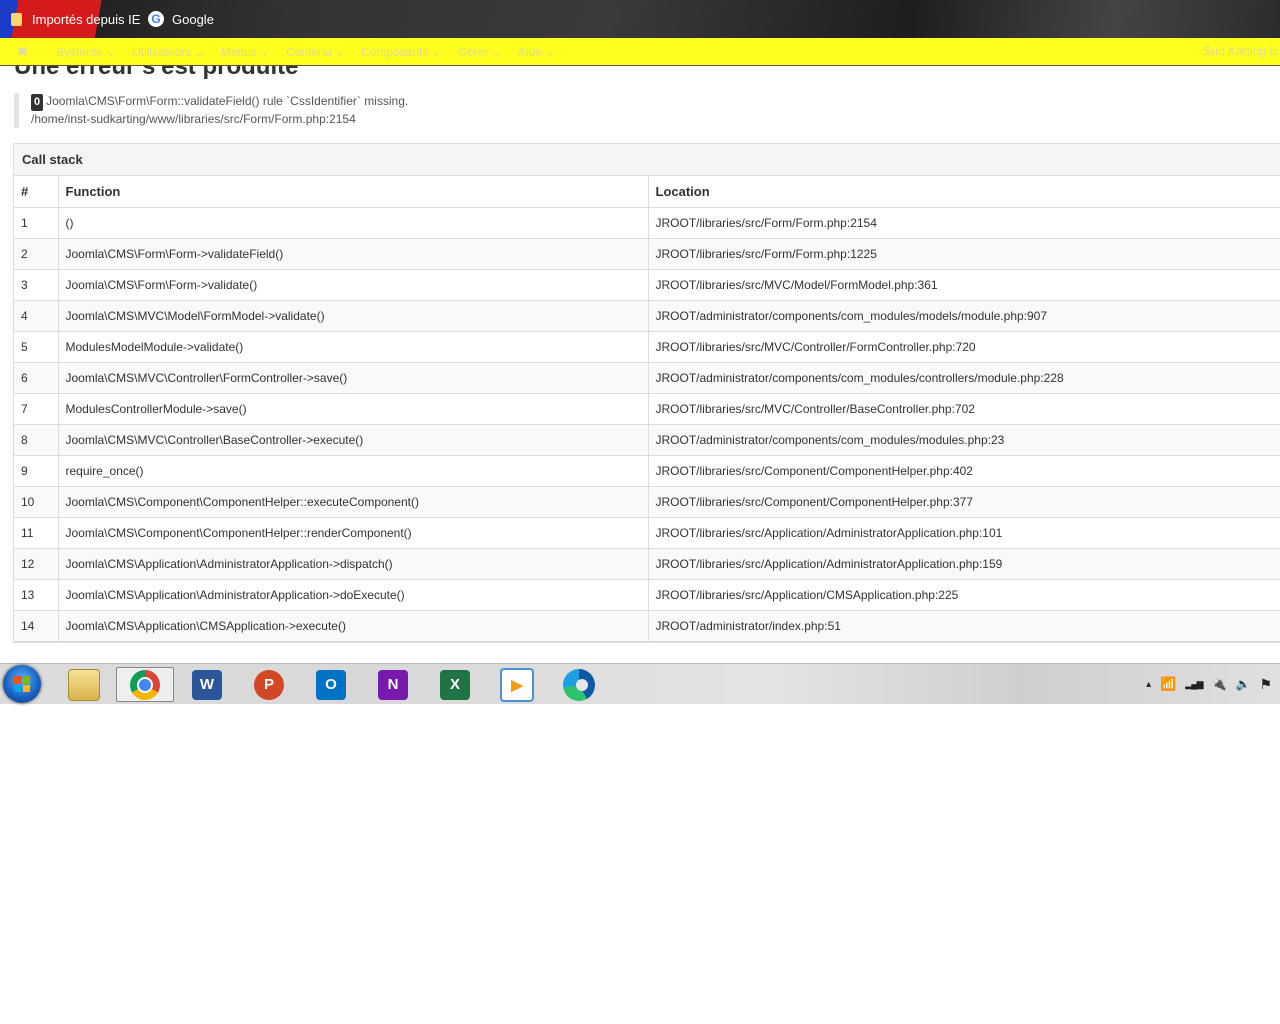  What do you see at coordinates (1265, 684) in the screenshot?
I see `action-center-flag-icon: ⚑` at bounding box center [1265, 684].